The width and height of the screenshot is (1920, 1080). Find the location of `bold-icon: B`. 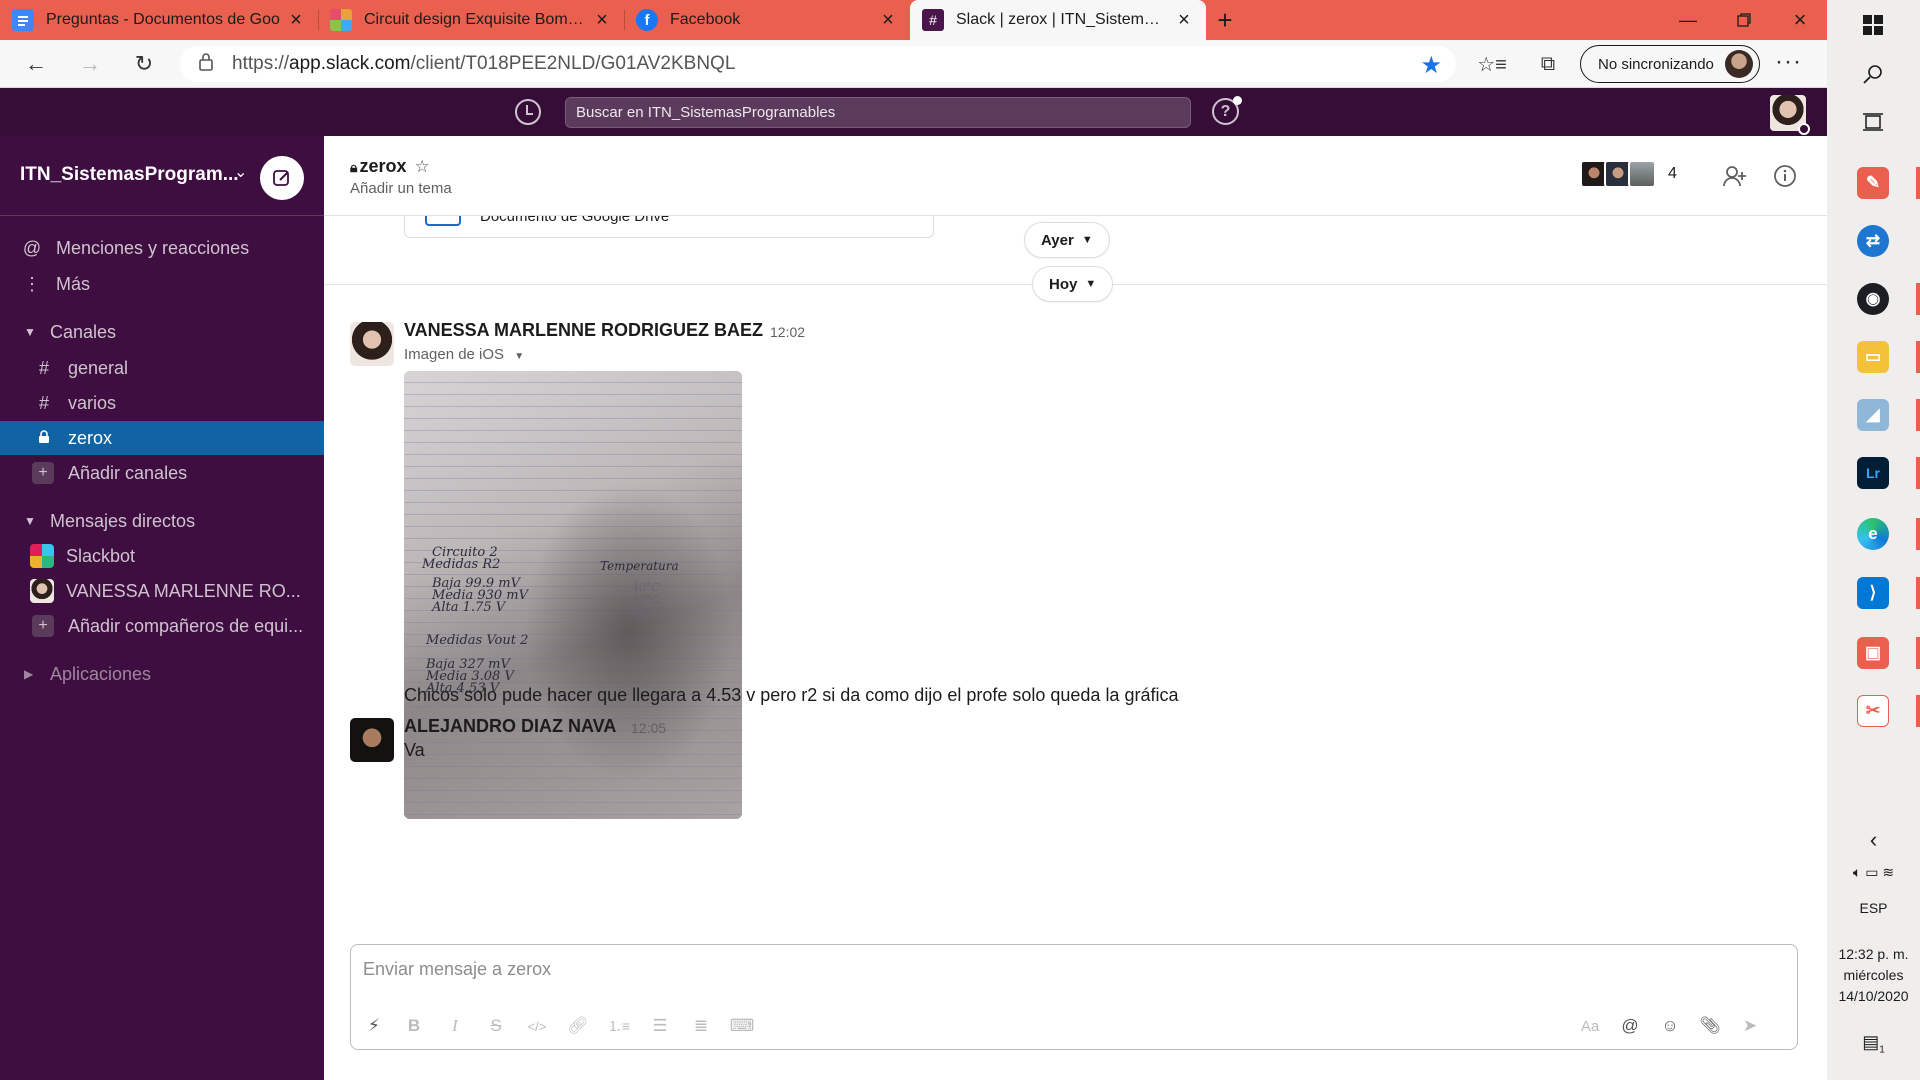

bold-icon: B is located at coordinates (414, 1026).